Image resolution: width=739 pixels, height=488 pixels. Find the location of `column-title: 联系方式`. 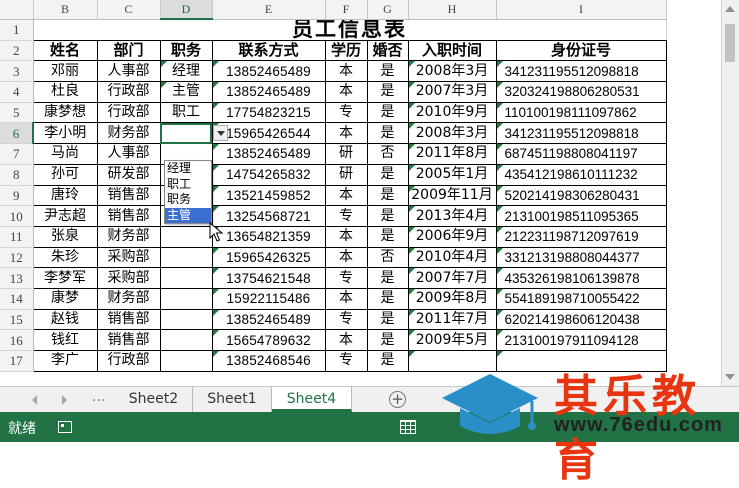

column-title: 联系方式 is located at coordinates (268, 50).